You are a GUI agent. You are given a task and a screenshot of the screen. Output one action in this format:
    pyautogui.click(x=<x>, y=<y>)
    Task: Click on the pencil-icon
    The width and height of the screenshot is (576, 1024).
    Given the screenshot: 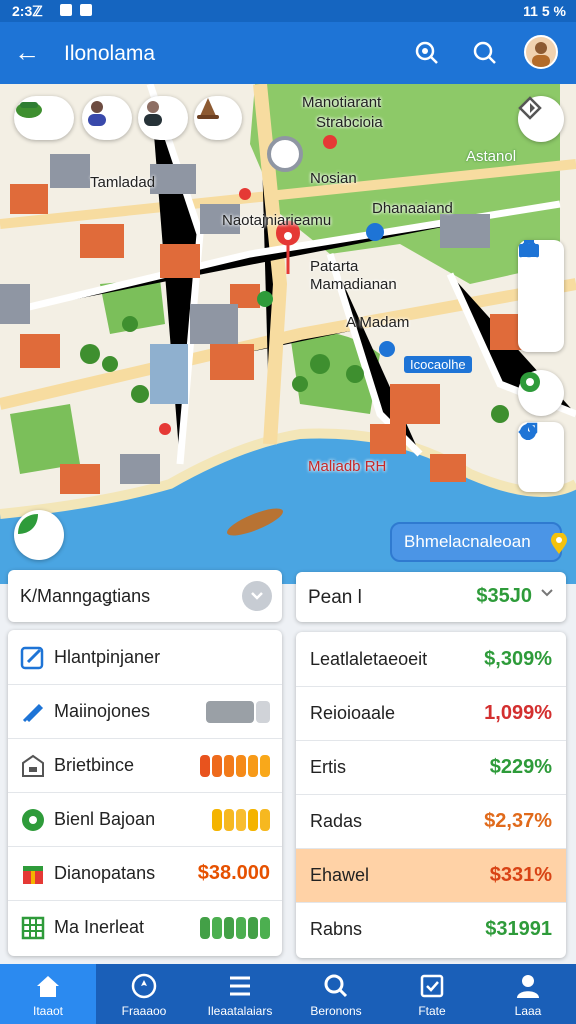 What is the action you would take?
    pyautogui.click(x=33, y=712)
    